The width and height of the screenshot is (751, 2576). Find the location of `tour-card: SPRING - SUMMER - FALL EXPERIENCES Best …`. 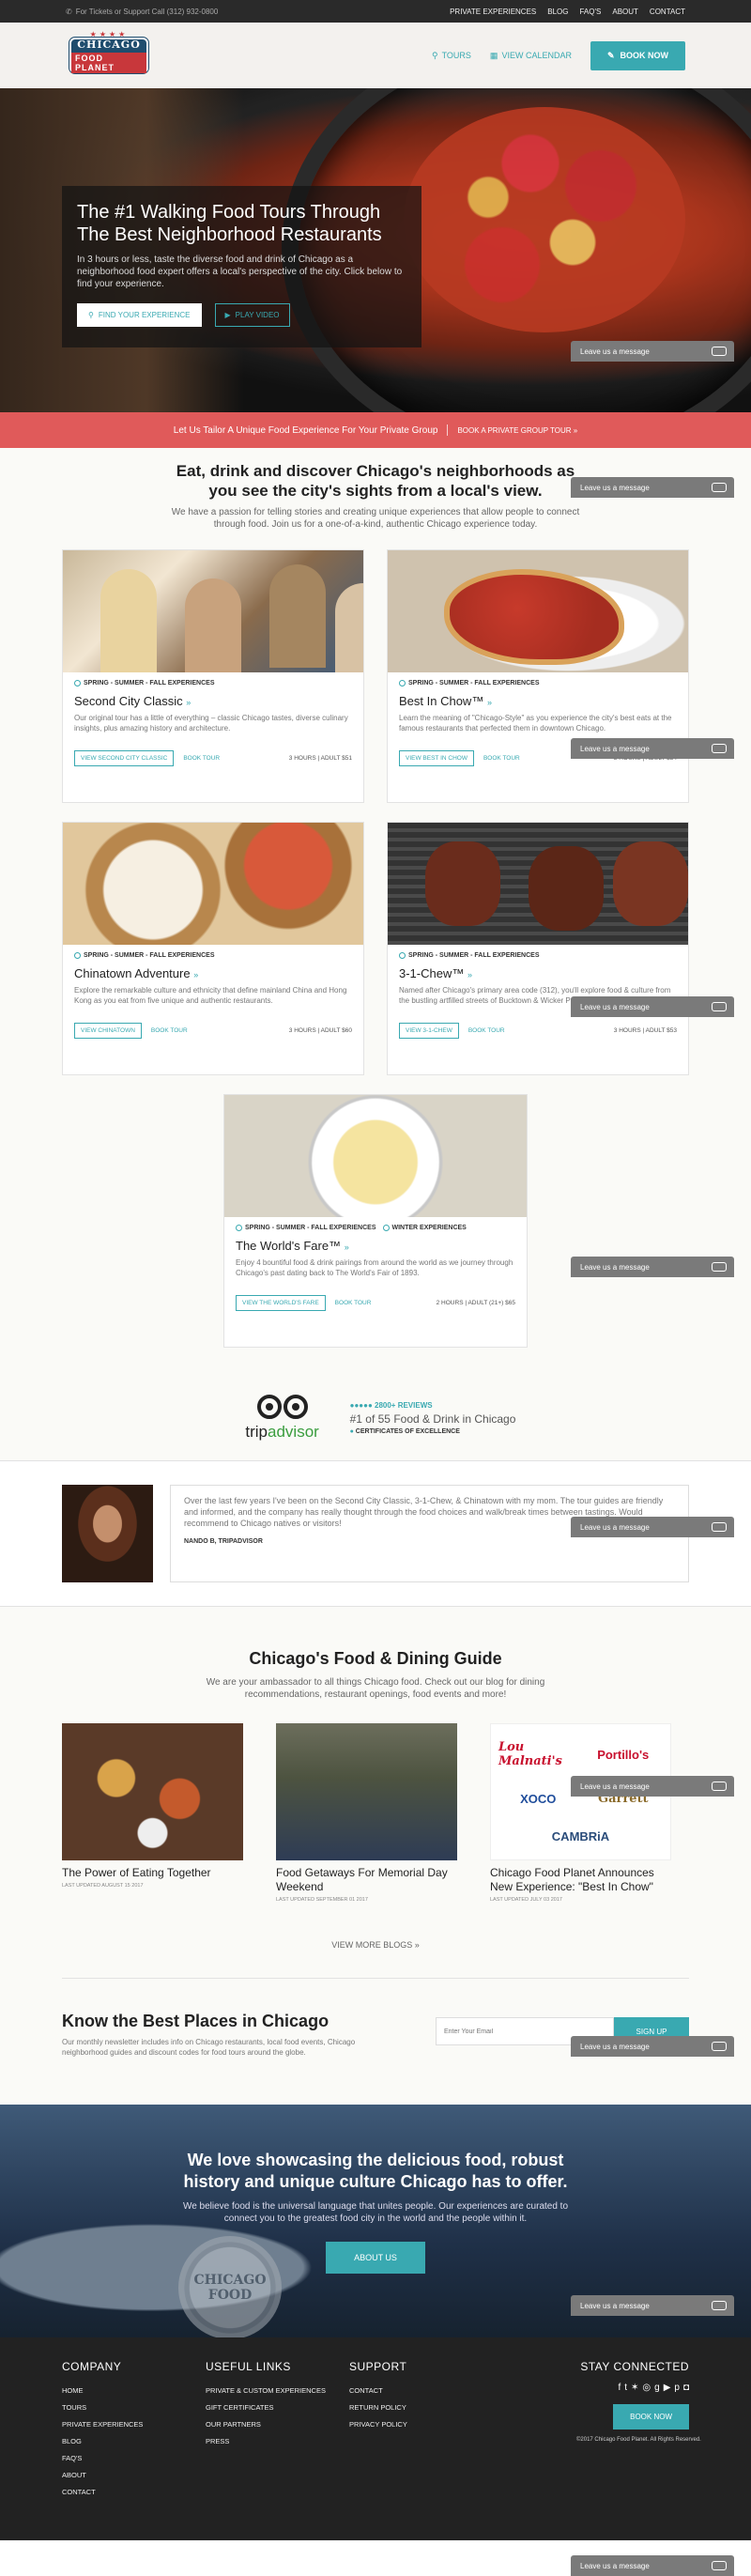

tour-card: SPRING - SUMMER - FALL EXPERIENCES Best … is located at coordinates (538, 676).